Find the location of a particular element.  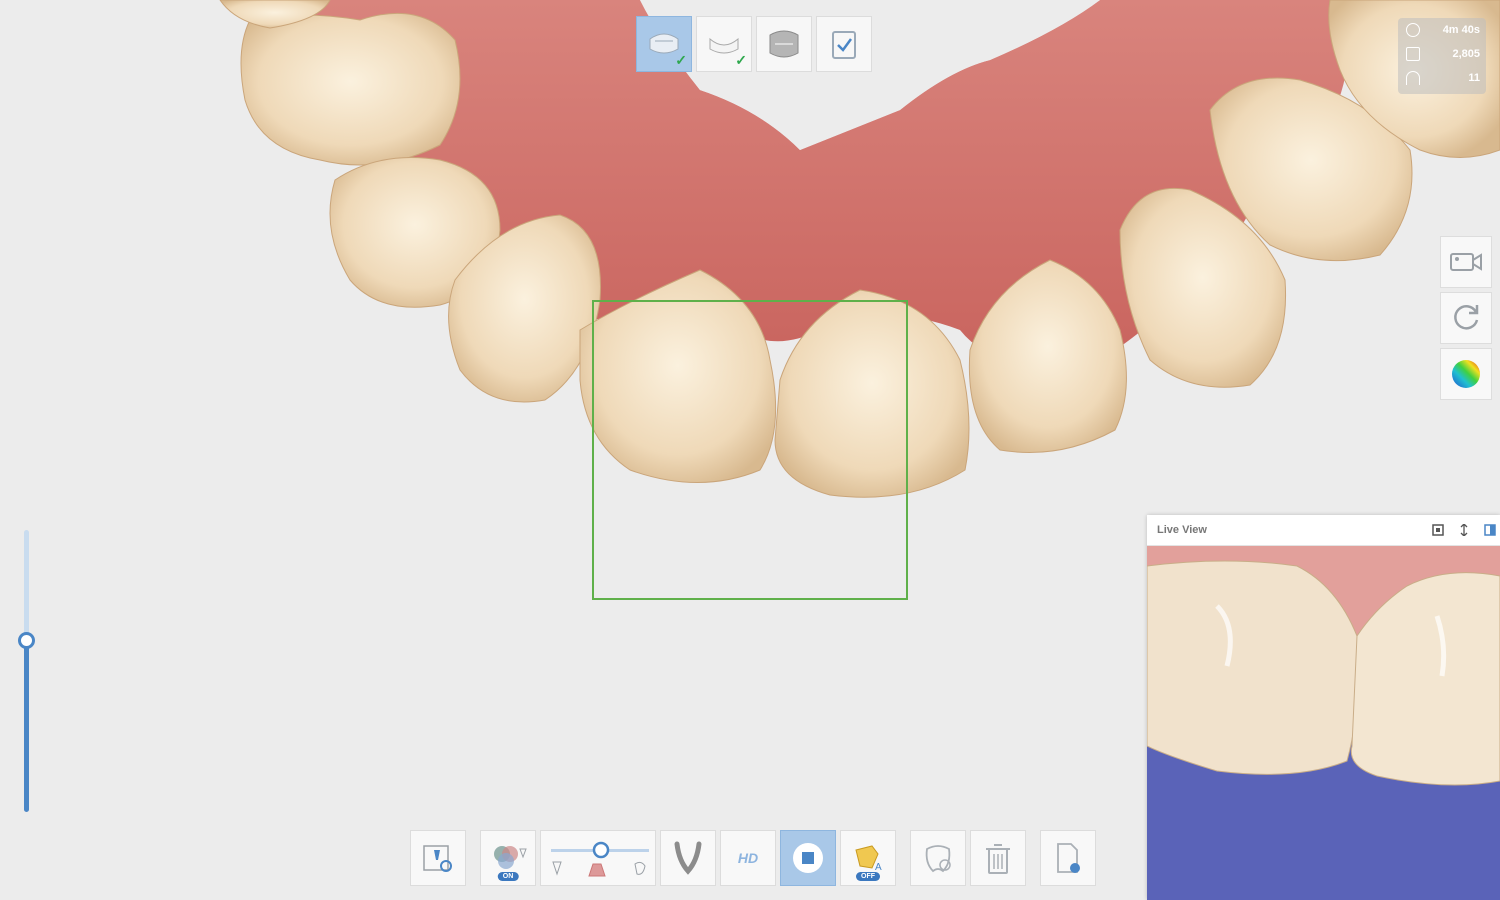

scan-stats-panel: 4m 40s 2,805 11 is located at coordinates (1442, 56).